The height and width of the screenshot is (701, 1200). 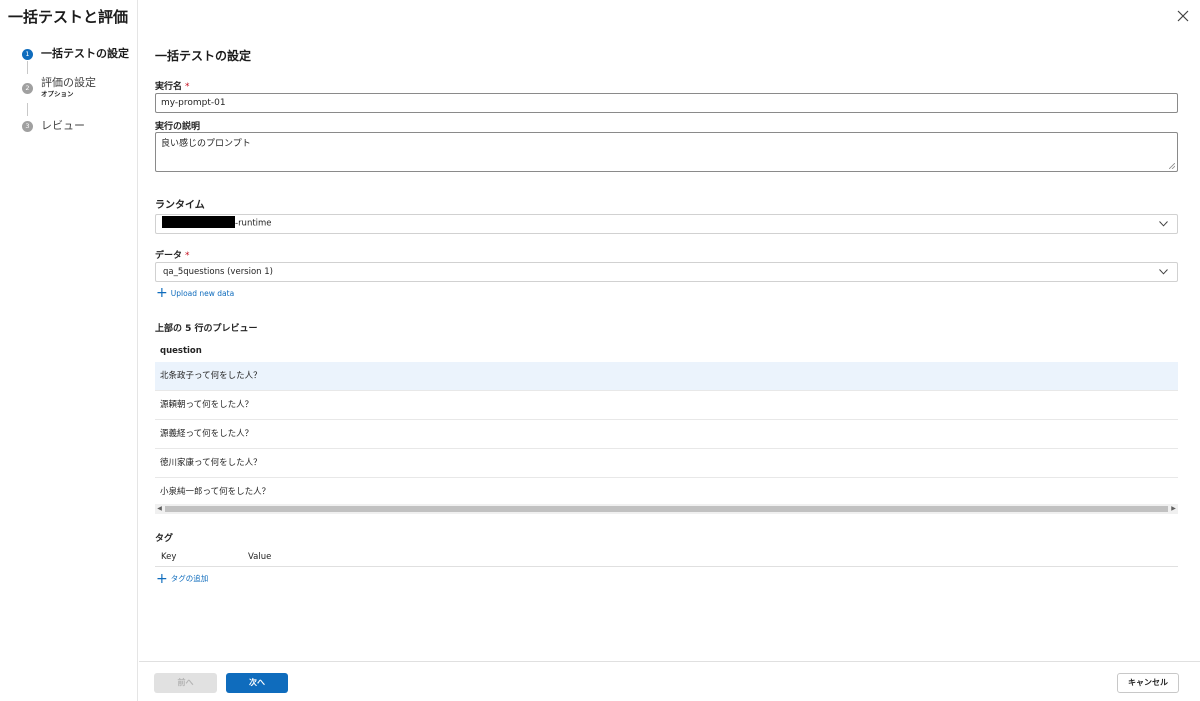 What do you see at coordinates (218, 272) in the screenshot?
I see `data-value: qa_5questions (version 1)` at bounding box center [218, 272].